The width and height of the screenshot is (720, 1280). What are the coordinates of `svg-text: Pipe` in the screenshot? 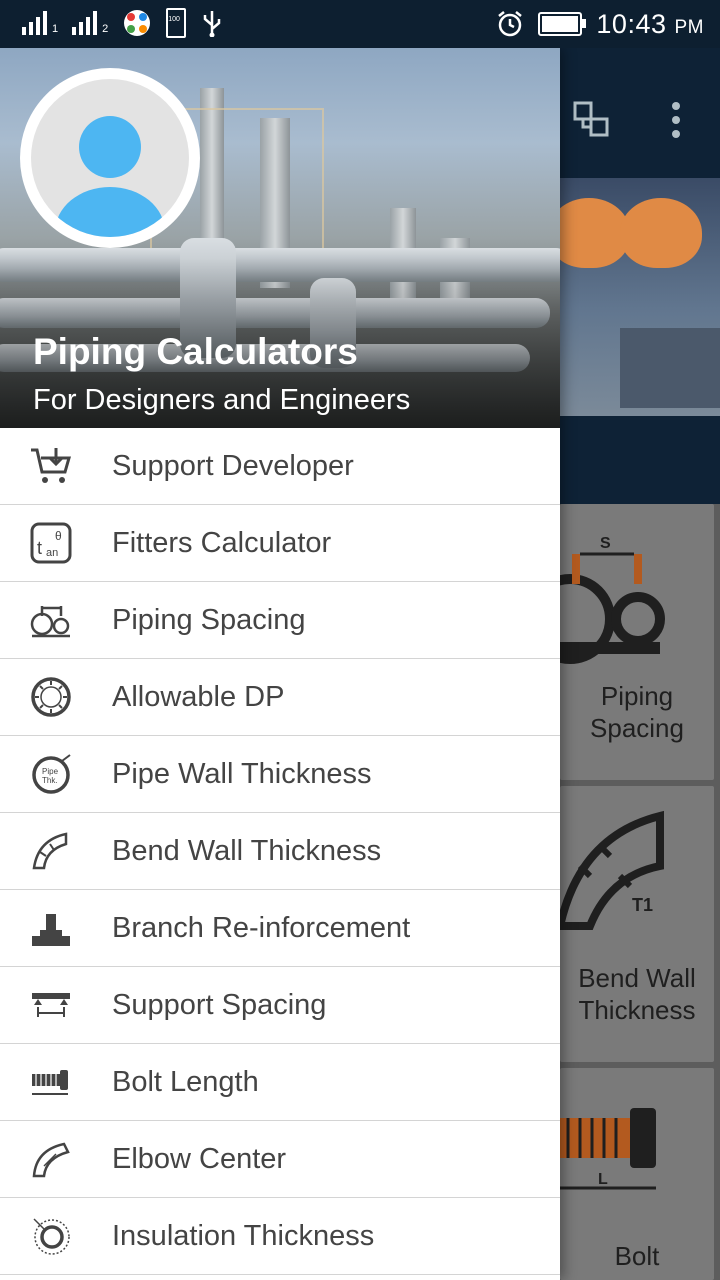 It's located at (50, 771).